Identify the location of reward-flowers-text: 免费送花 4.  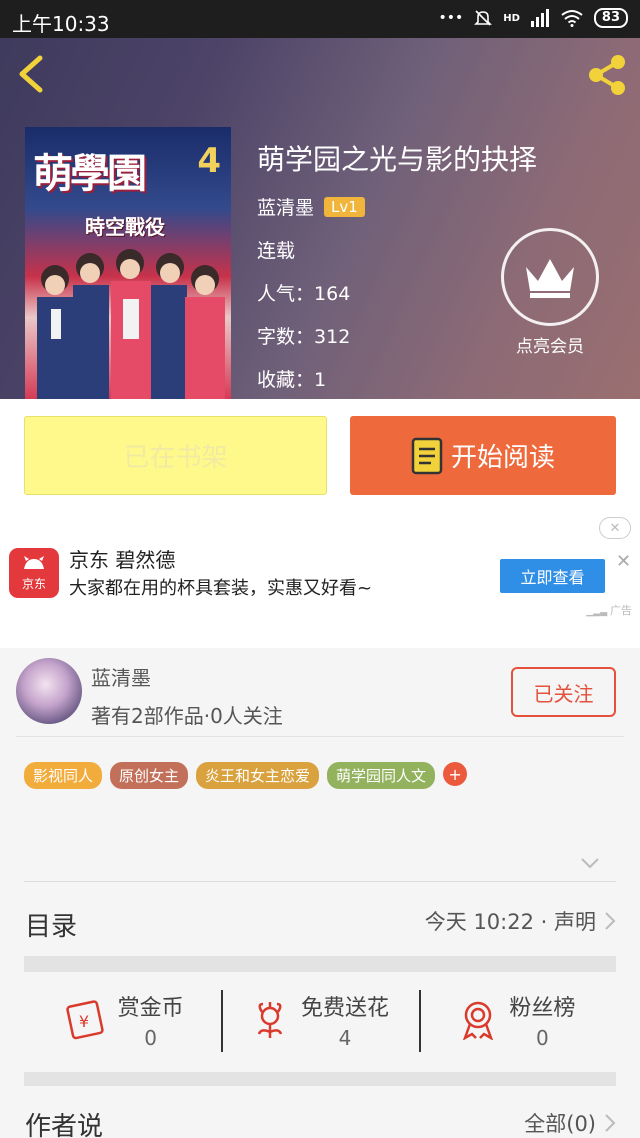
(345, 1020).